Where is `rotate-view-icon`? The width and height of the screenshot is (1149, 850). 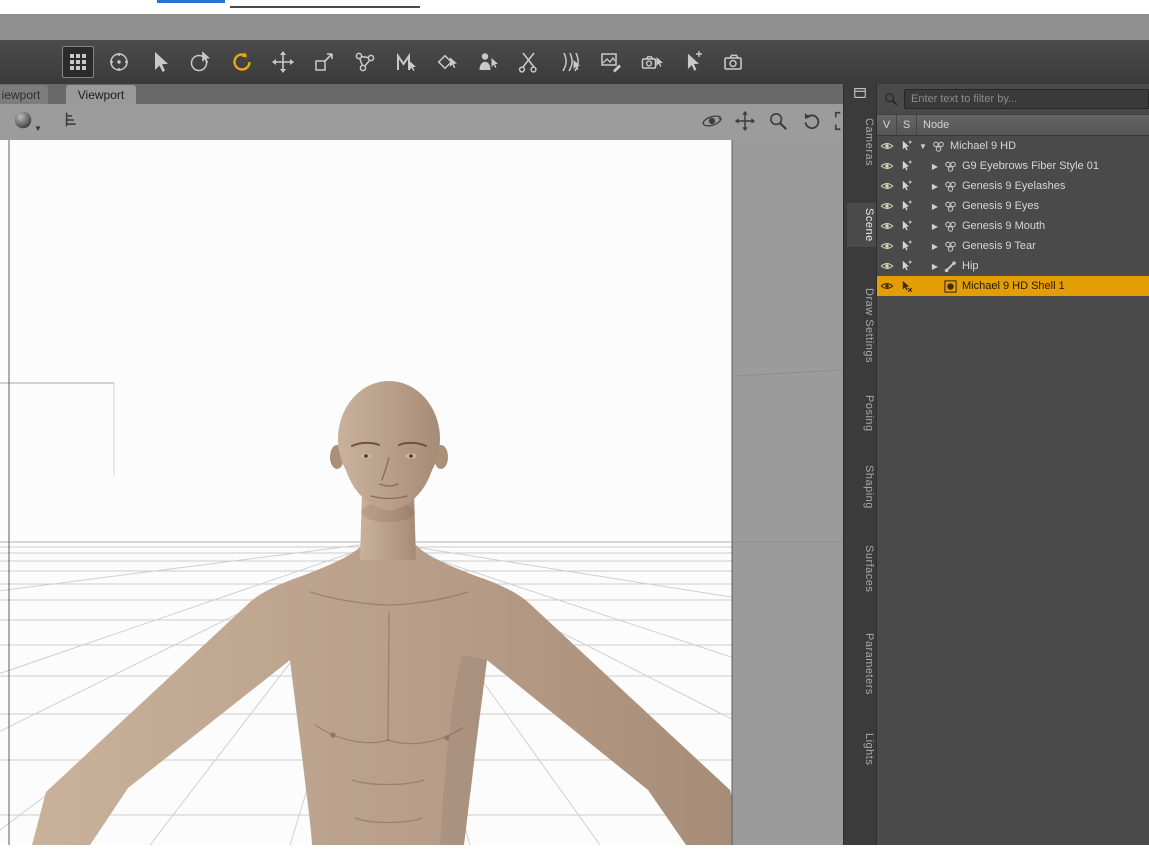 rotate-view-icon is located at coordinates (811, 123).